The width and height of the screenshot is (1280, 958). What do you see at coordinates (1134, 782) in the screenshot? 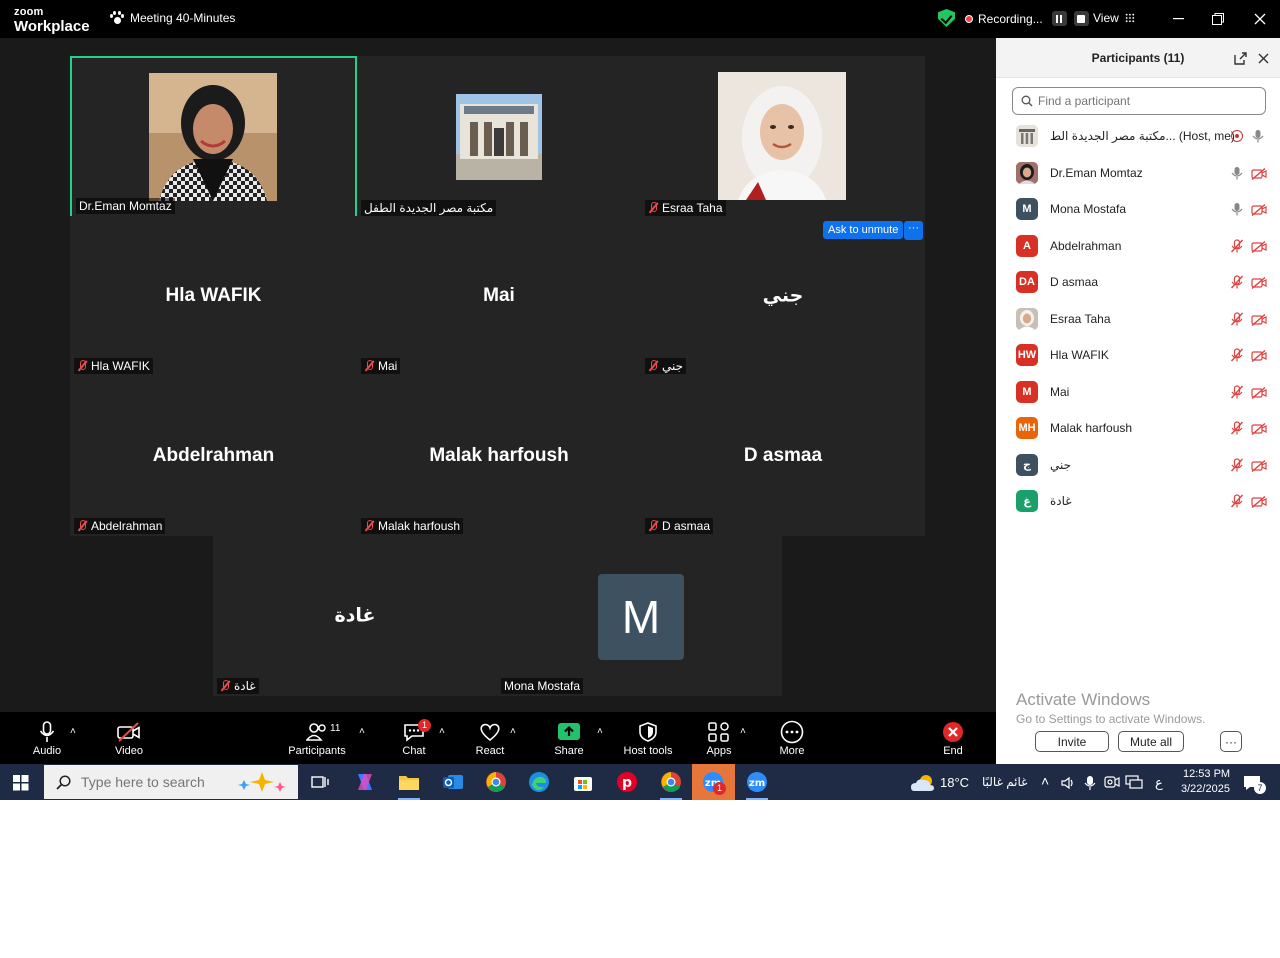
I see `network-icon` at bounding box center [1134, 782].